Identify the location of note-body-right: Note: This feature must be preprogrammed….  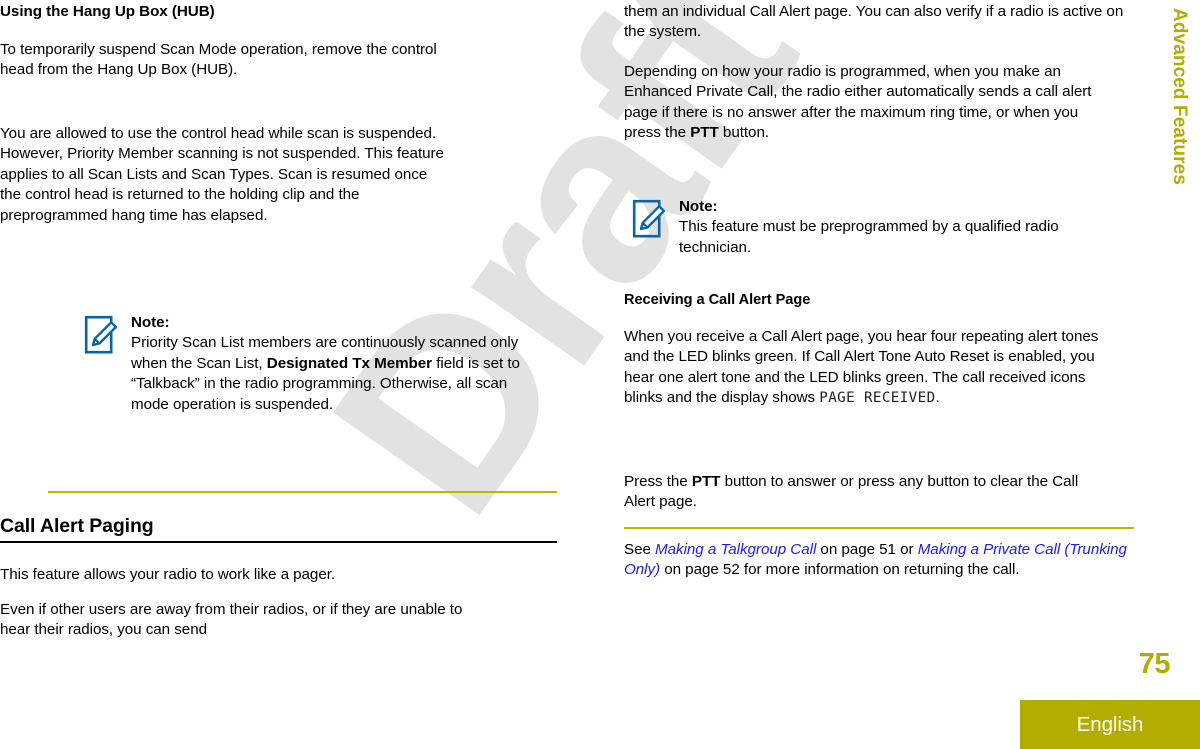
(875, 227).